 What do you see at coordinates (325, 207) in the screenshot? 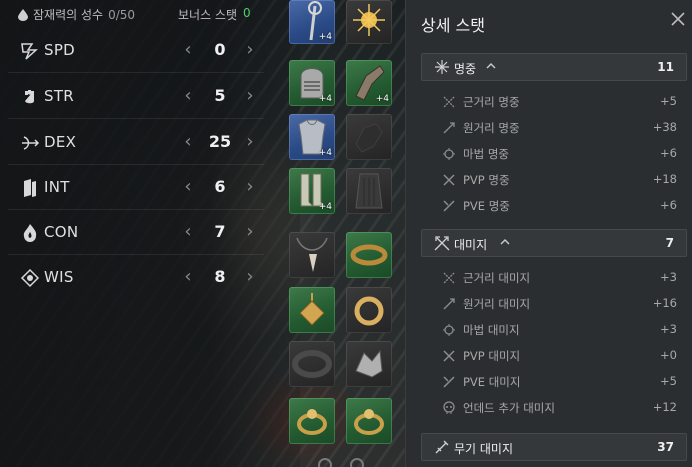
I see `enhance-level: +4` at bounding box center [325, 207].